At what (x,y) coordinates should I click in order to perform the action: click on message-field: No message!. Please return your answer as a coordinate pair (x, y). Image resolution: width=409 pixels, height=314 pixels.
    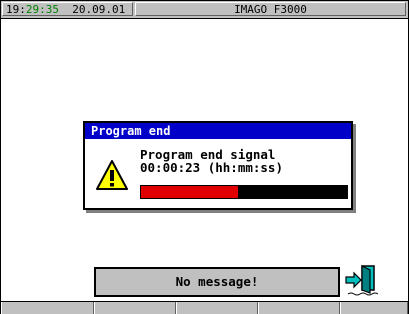
    Looking at the image, I should click on (217, 282).